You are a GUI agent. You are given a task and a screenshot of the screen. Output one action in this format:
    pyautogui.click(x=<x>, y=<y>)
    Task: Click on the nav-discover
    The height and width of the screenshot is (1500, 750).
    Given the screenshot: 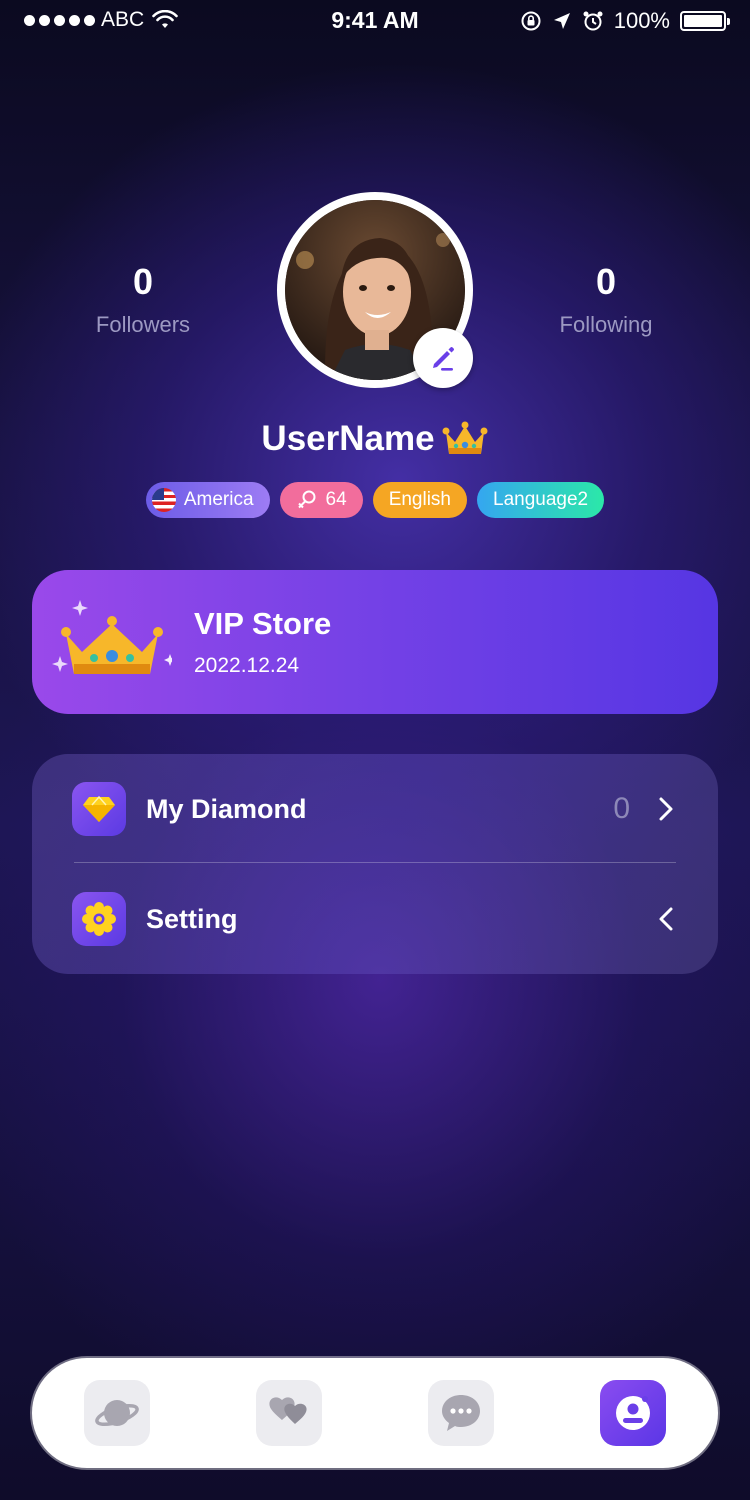 What is the action you would take?
    pyautogui.click(x=117, y=1413)
    